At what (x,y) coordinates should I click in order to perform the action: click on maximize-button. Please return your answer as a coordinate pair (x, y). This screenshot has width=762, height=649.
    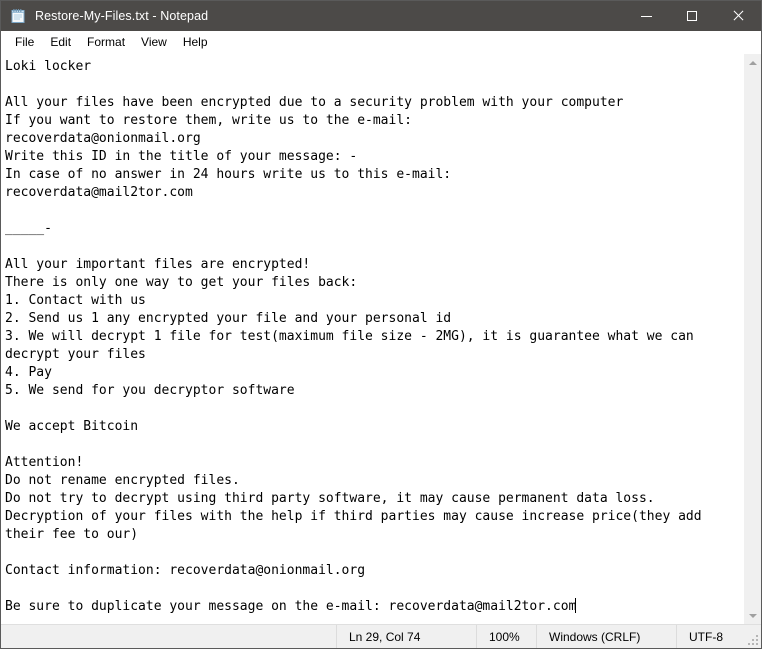
    Looking at the image, I should click on (692, 16).